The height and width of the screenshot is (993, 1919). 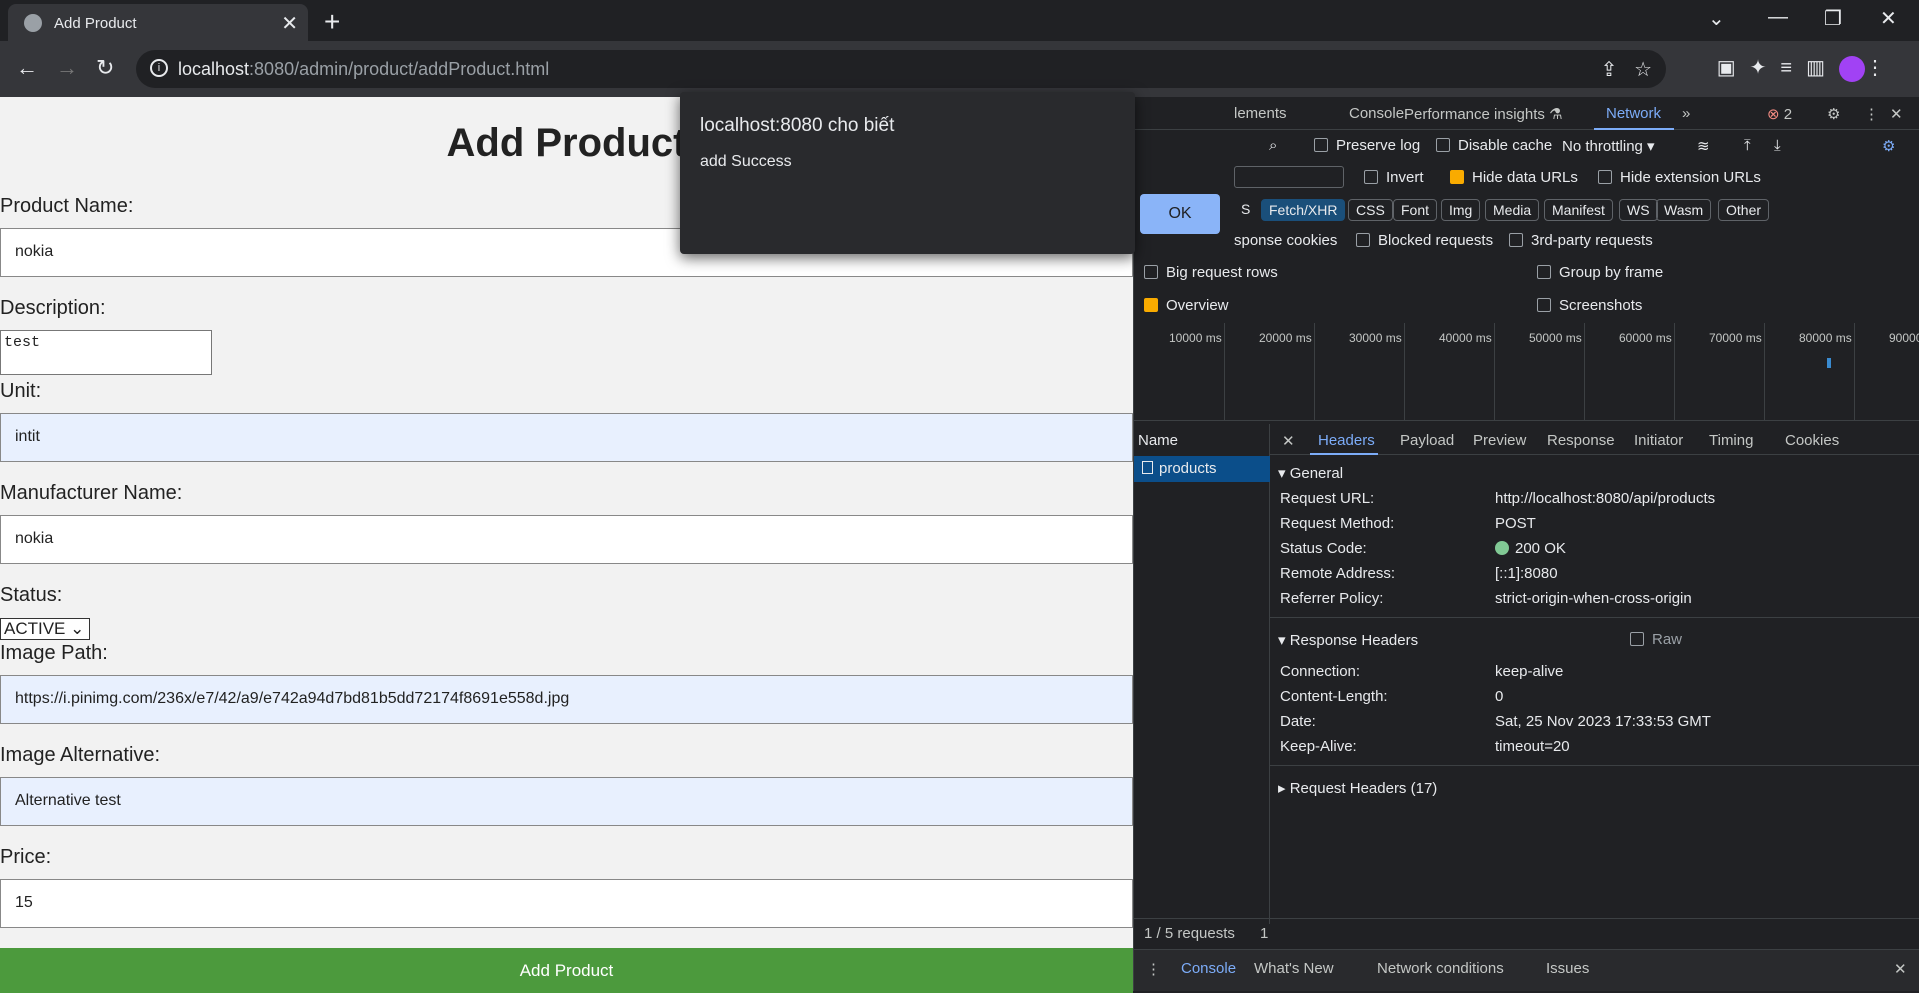 What do you see at coordinates (1357, 788) in the screenshot?
I see `request-headers-toggle: ▸ Request Headers (17)` at bounding box center [1357, 788].